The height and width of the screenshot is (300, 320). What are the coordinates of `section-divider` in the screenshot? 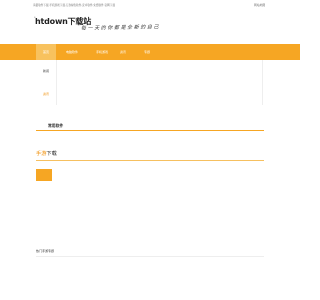 It's located at (150, 130).